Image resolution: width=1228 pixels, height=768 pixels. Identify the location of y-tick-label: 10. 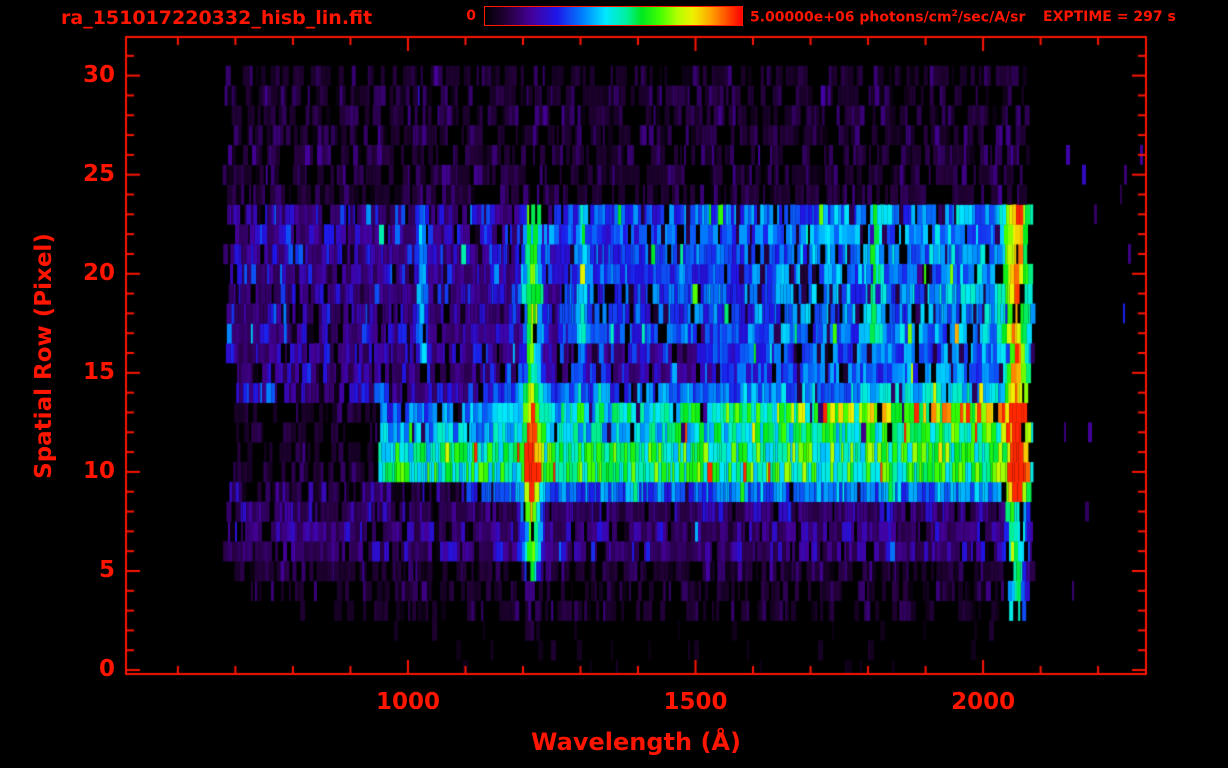
(98, 470).